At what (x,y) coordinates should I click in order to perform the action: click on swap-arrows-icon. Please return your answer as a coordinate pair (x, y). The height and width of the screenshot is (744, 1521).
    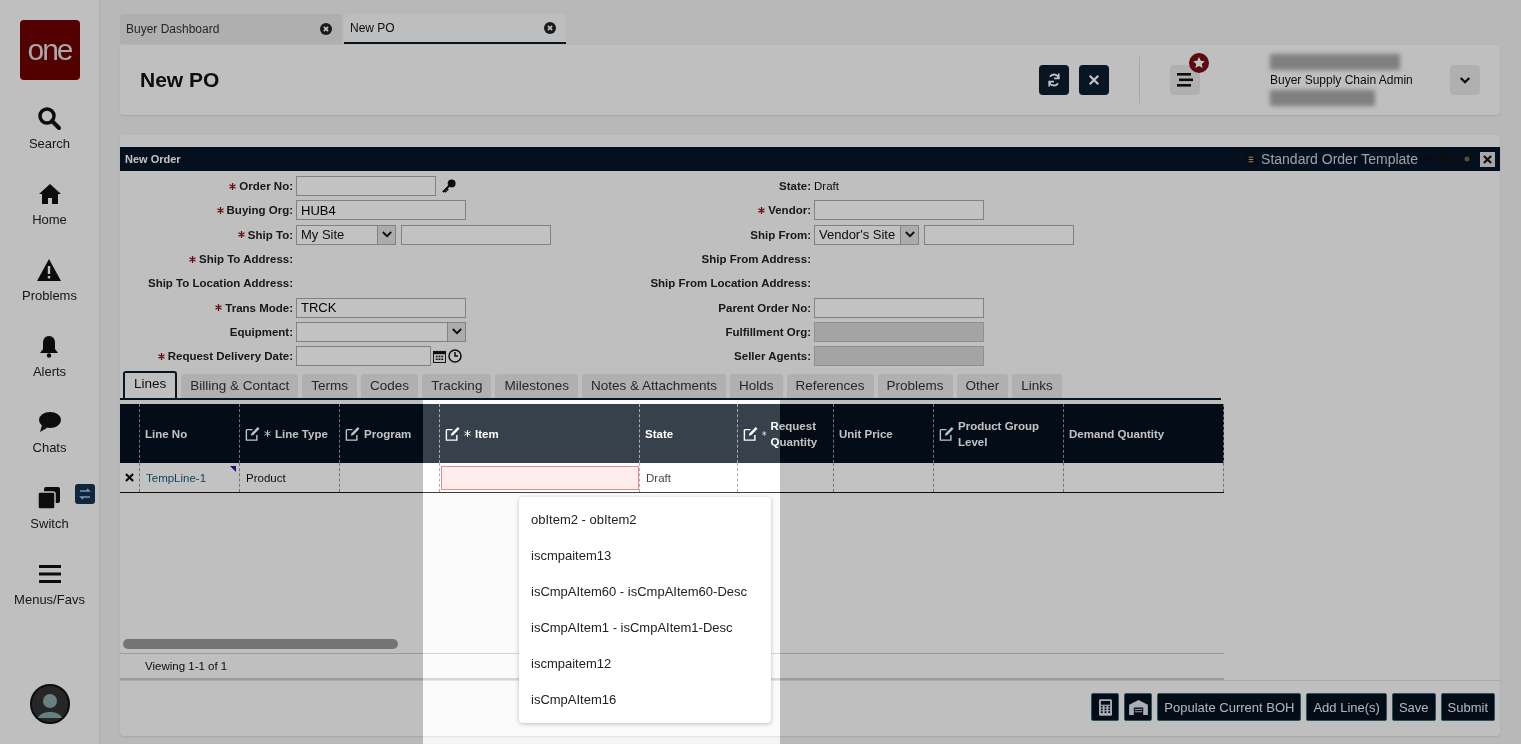
    Looking at the image, I should click on (85, 494).